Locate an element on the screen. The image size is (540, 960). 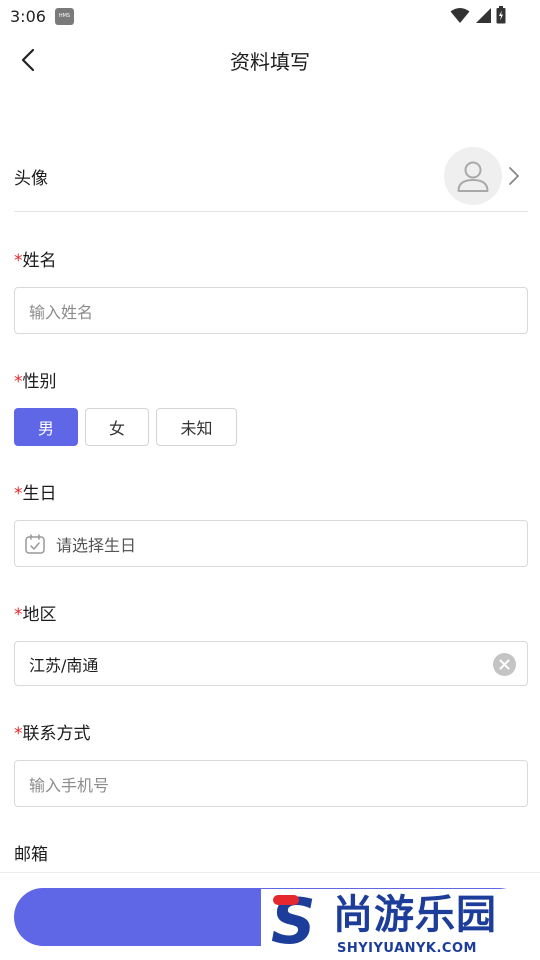
gender-option-male: 男 is located at coordinates (46, 427).